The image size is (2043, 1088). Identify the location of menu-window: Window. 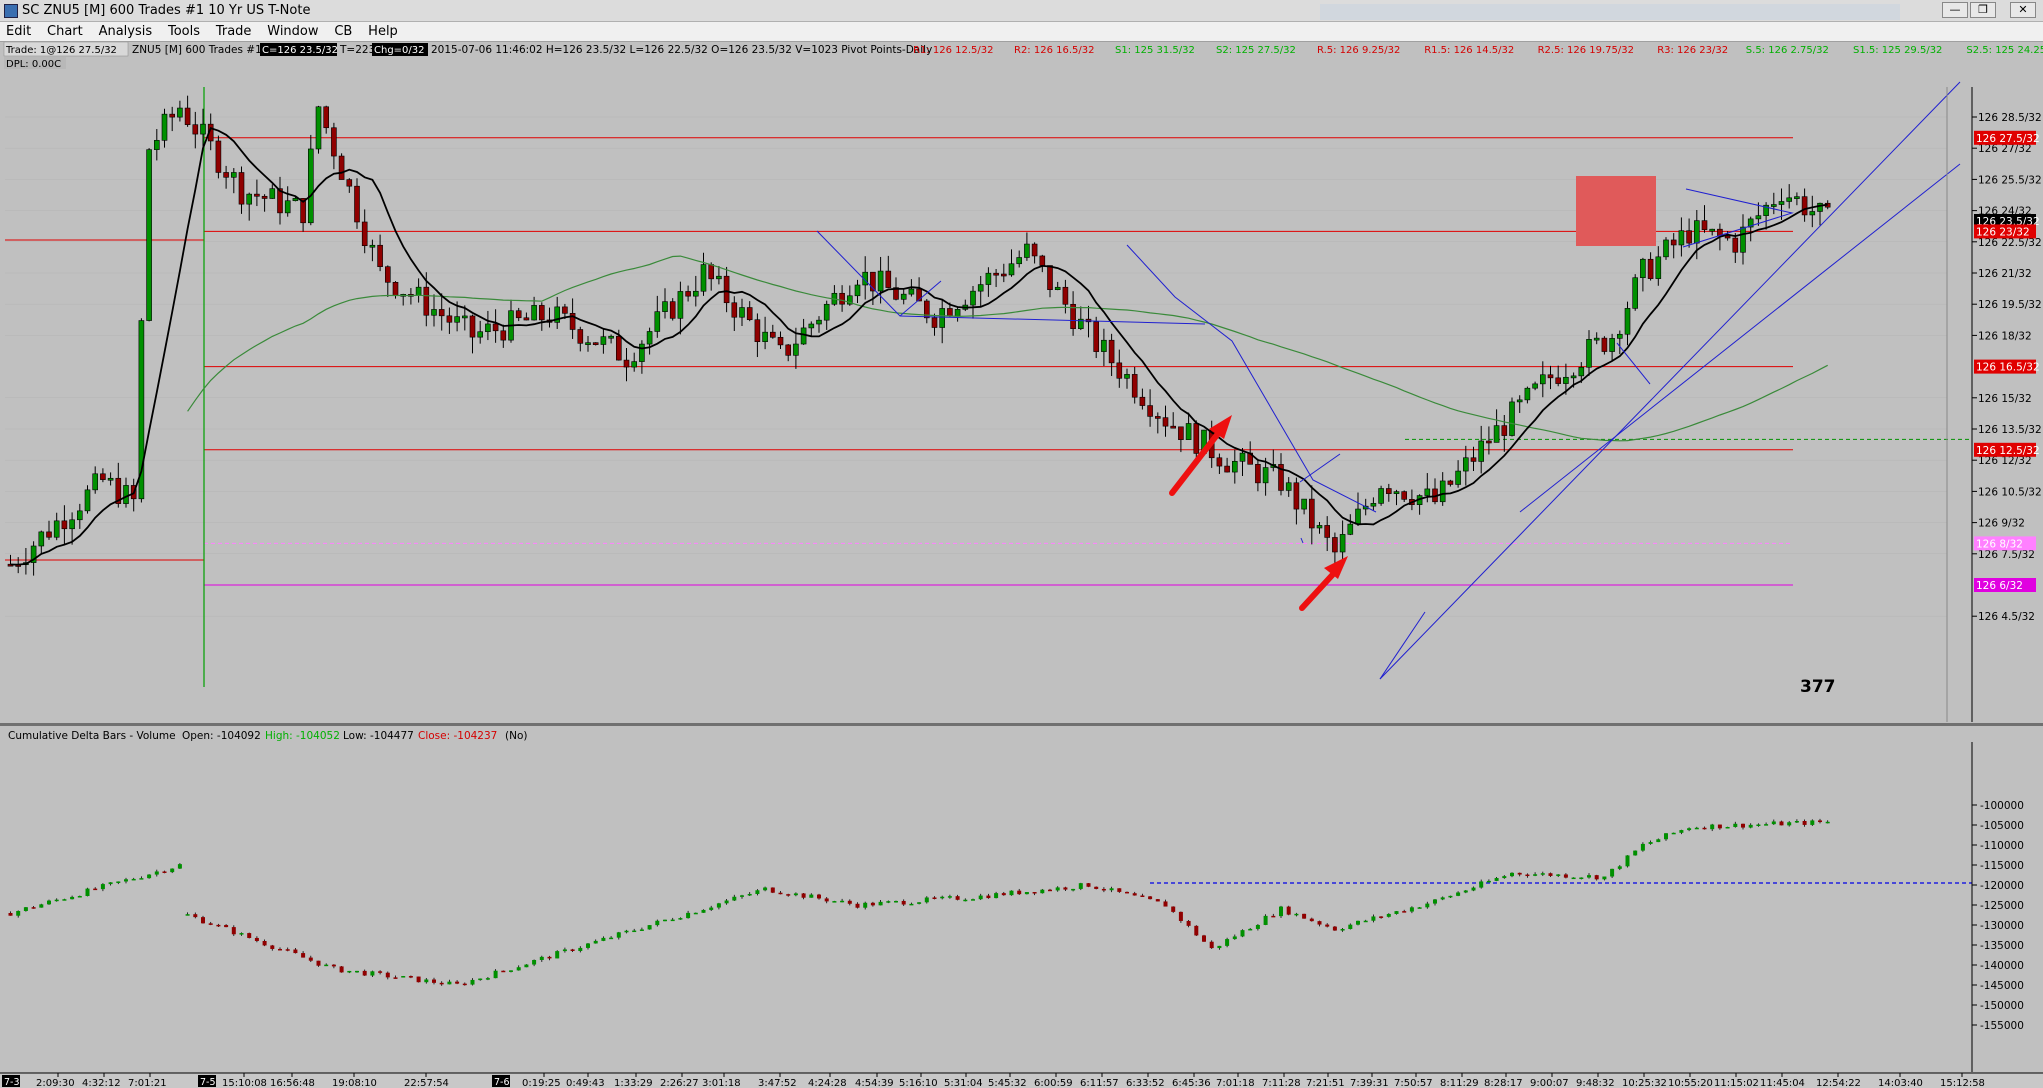
(292, 30).